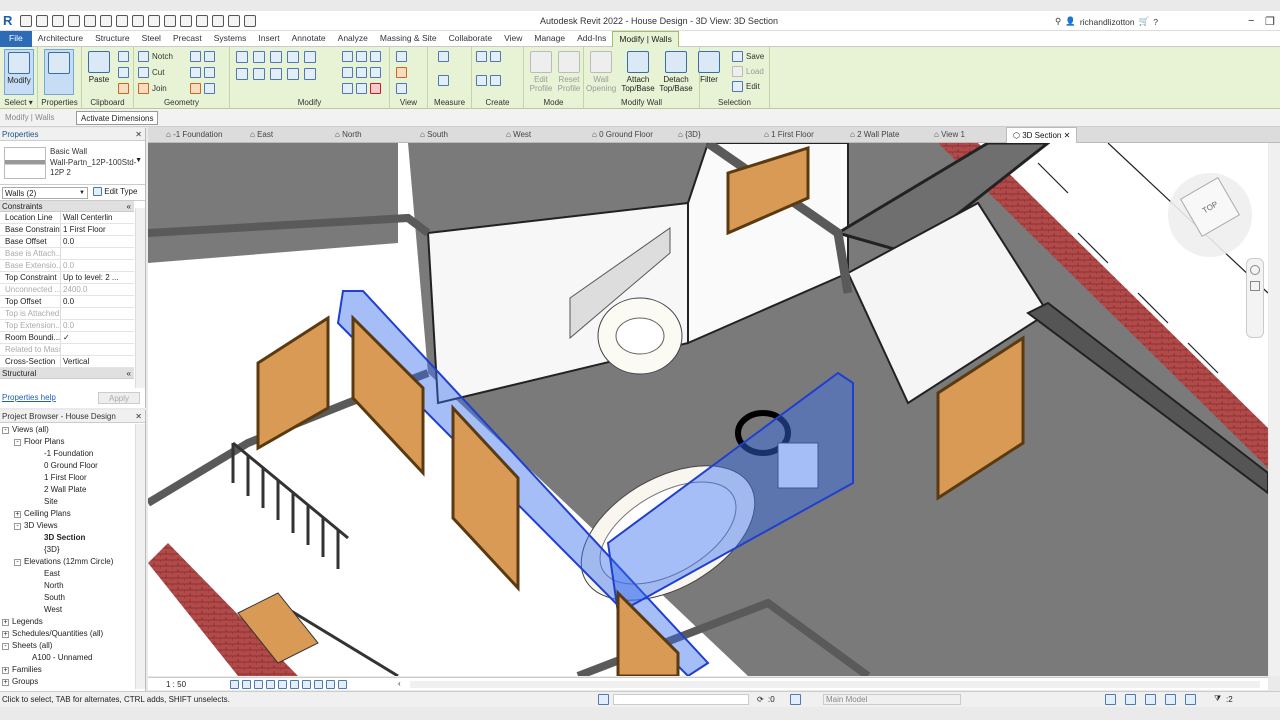  What do you see at coordinates (835, 684) in the screenshot?
I see `horizontal-scrollbar` at bounding box center [835, 684].